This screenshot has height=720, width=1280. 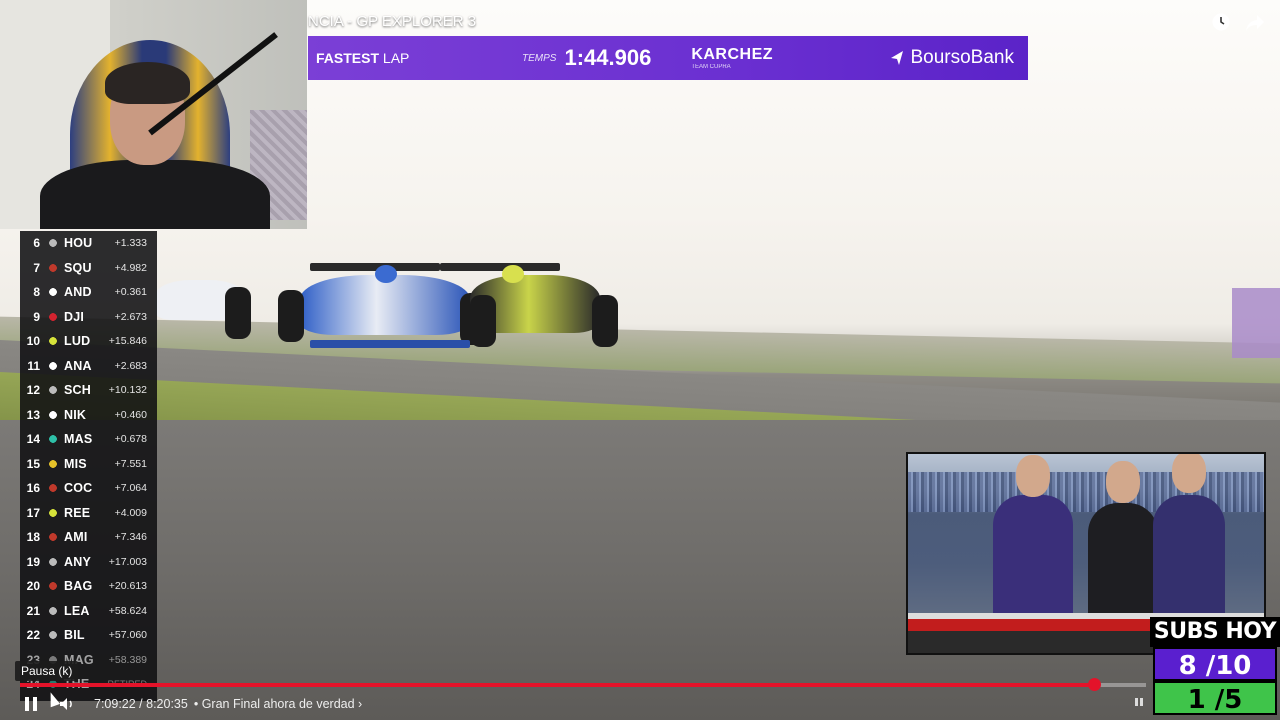 I want to click on race-car-green, so click(x=535, y=300).